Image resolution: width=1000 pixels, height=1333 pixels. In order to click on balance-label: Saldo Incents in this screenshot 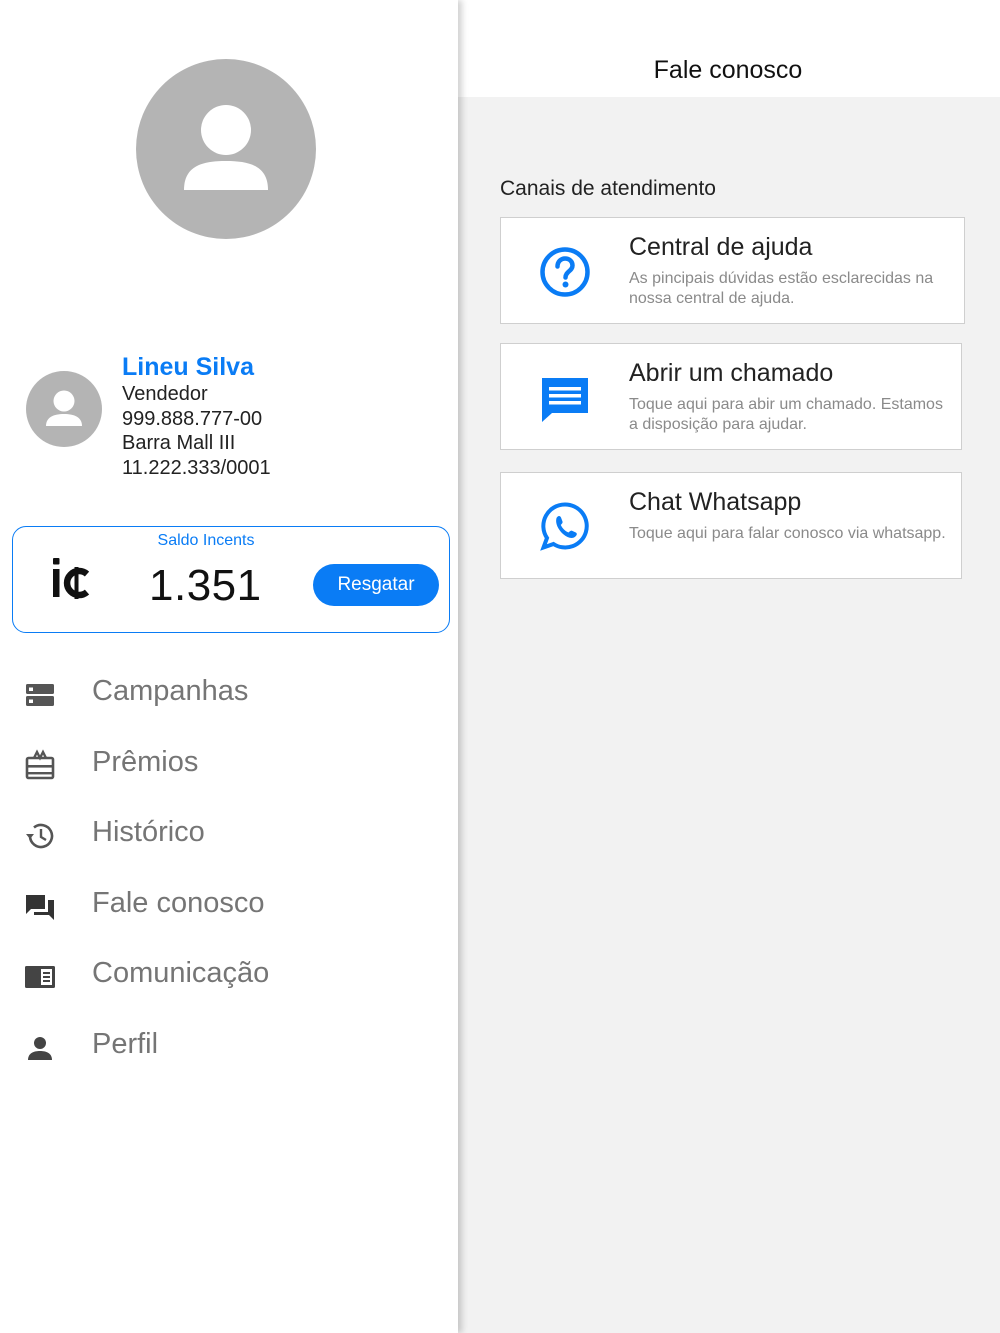, I will do `click(206, 540)`.